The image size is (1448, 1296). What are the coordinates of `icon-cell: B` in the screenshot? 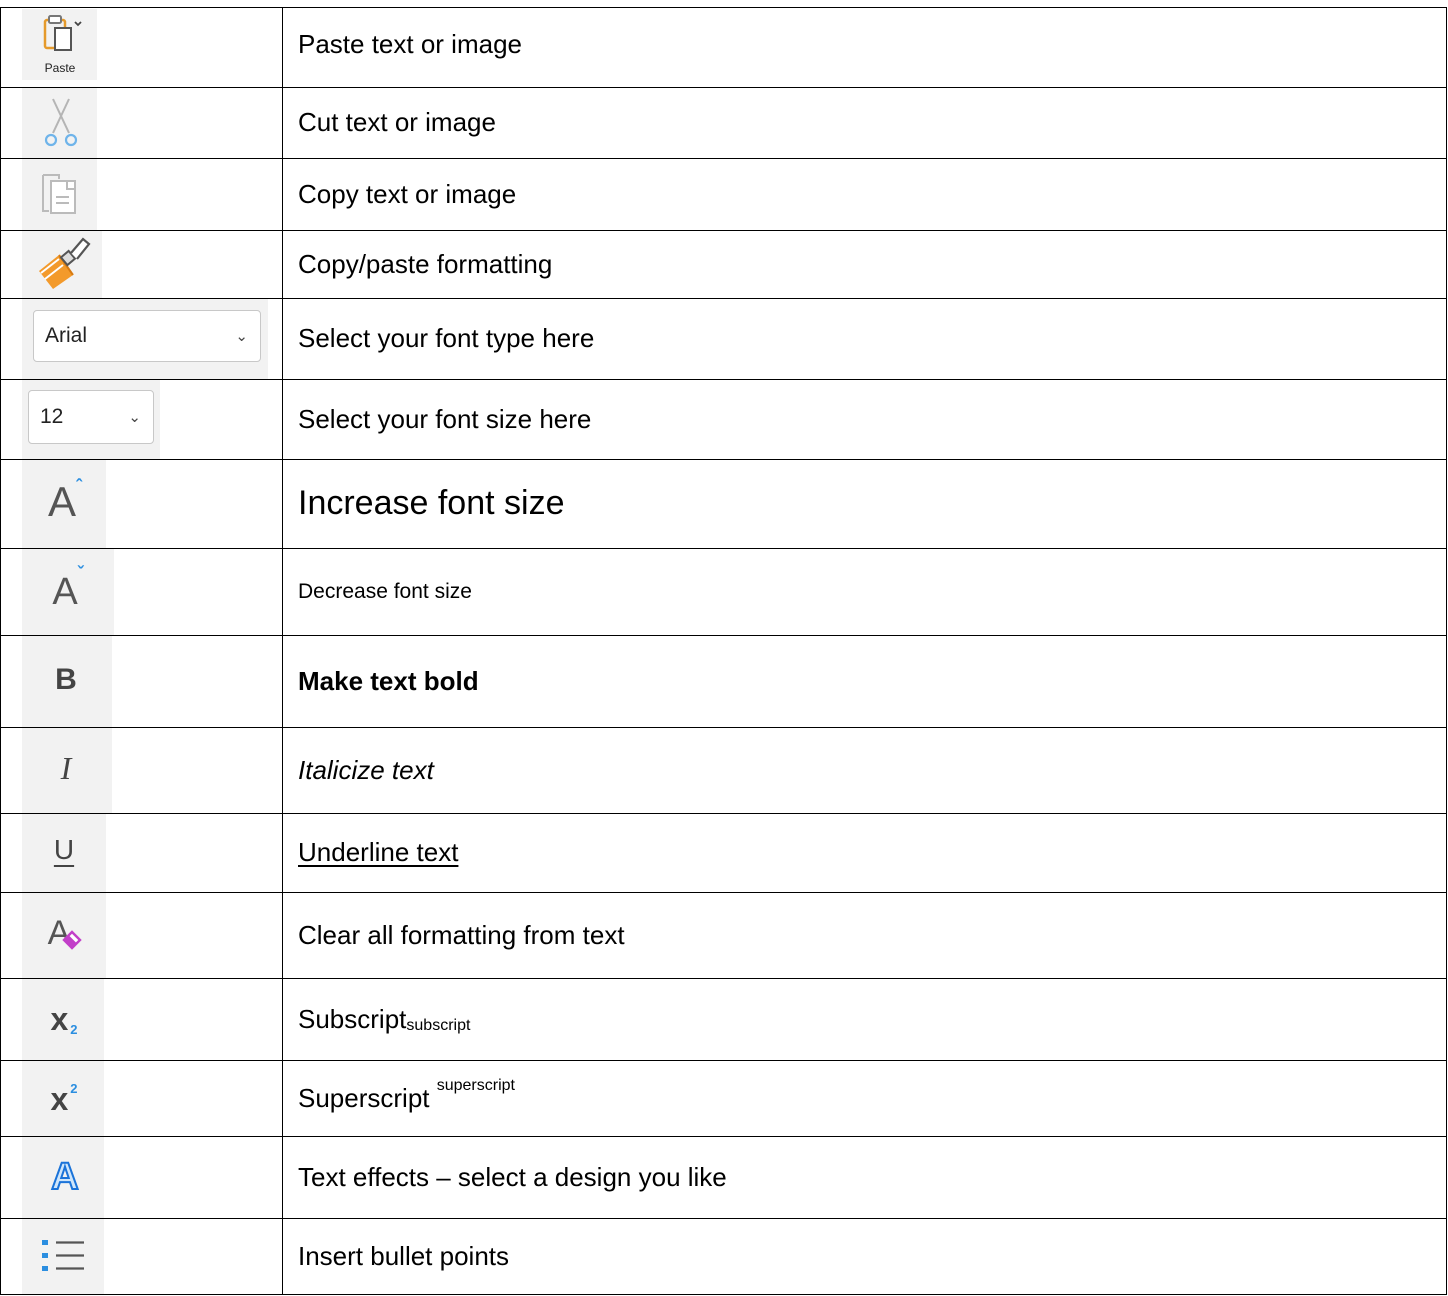 It's located at (67, 681).